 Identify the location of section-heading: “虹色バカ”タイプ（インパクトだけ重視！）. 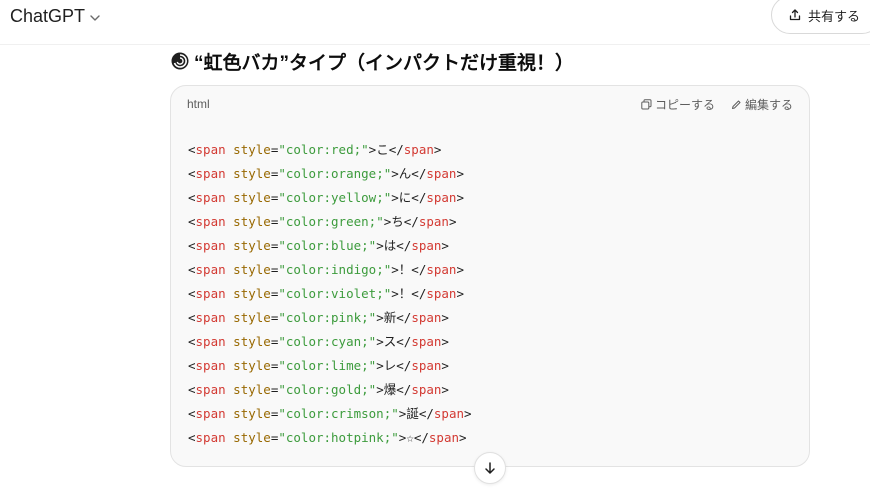
(372, 61).